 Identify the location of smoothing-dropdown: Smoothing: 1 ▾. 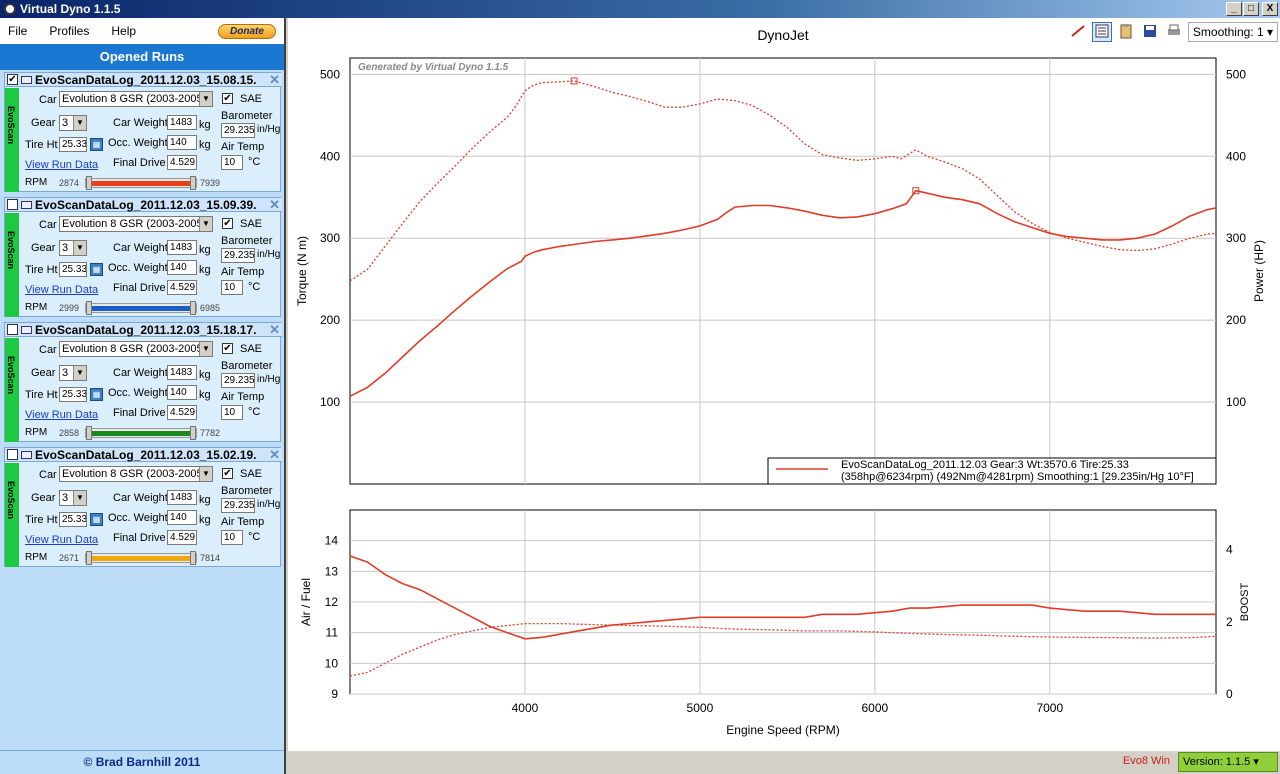
(1232, 32).